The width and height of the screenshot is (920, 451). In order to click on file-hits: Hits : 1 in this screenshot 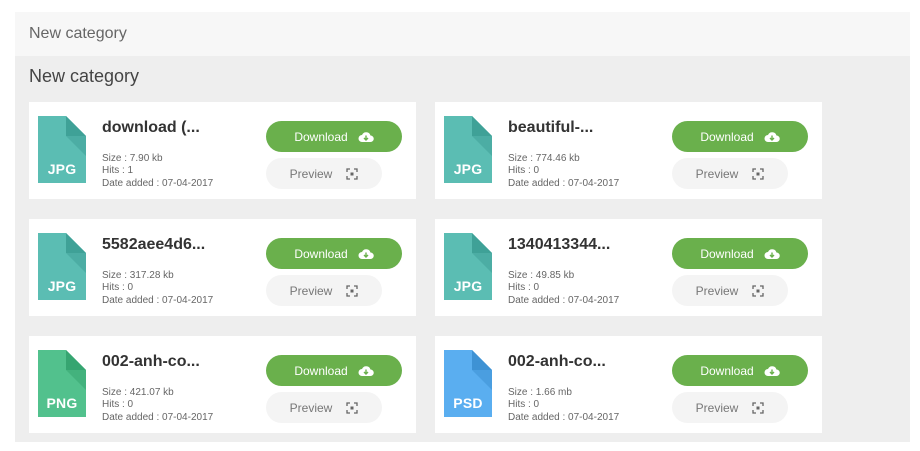, I will do `click(118, 170)`.